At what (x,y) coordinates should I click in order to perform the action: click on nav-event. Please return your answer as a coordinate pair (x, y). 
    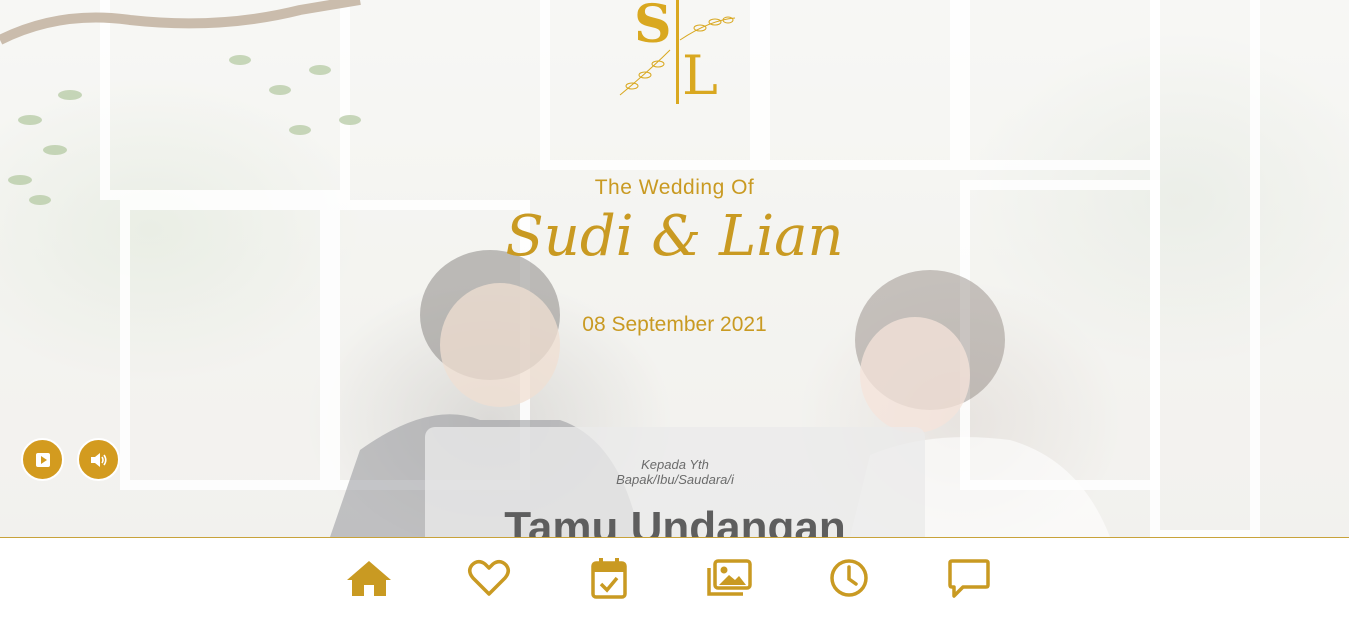
    Looking at the image, I should click on (609, 578).